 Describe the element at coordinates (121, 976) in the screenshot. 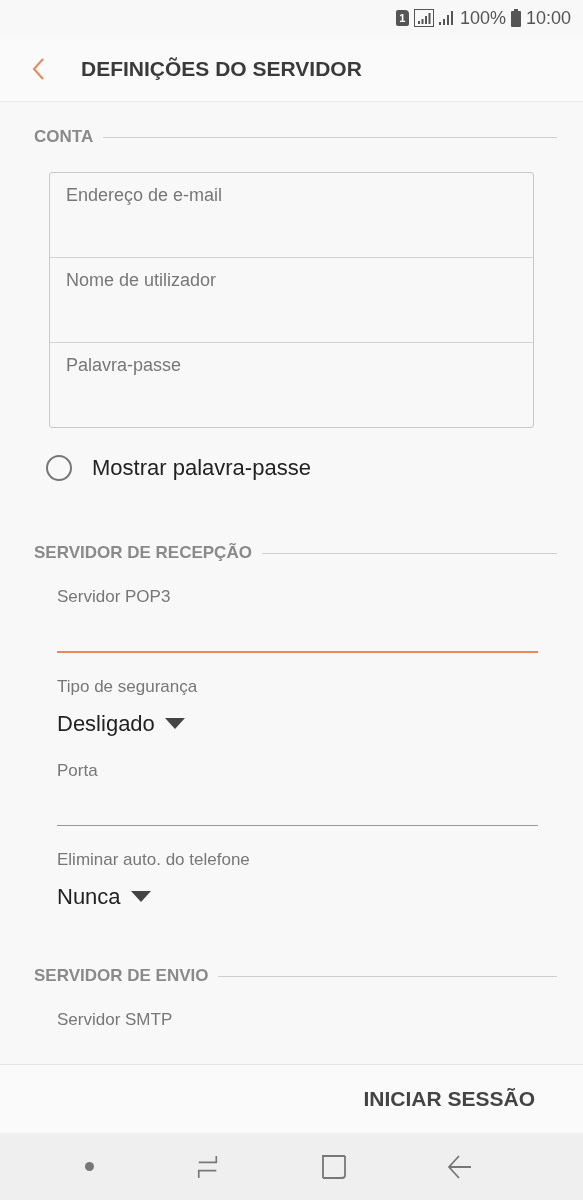

I see `section-heading: SERVIDOR DE ENVIO` at that location.